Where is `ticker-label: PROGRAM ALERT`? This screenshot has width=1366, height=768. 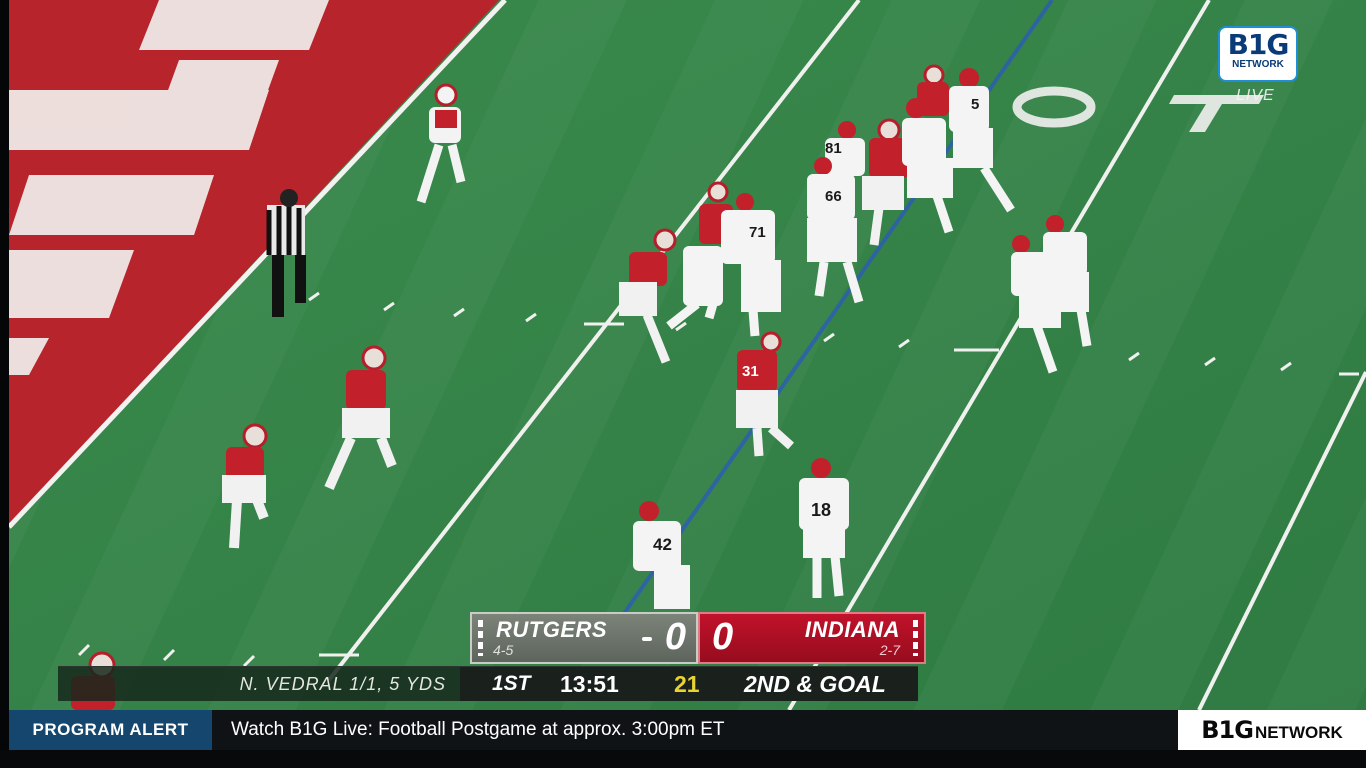
ticker-label: PROGRAM ALERT is located at coordinates (110, 730).